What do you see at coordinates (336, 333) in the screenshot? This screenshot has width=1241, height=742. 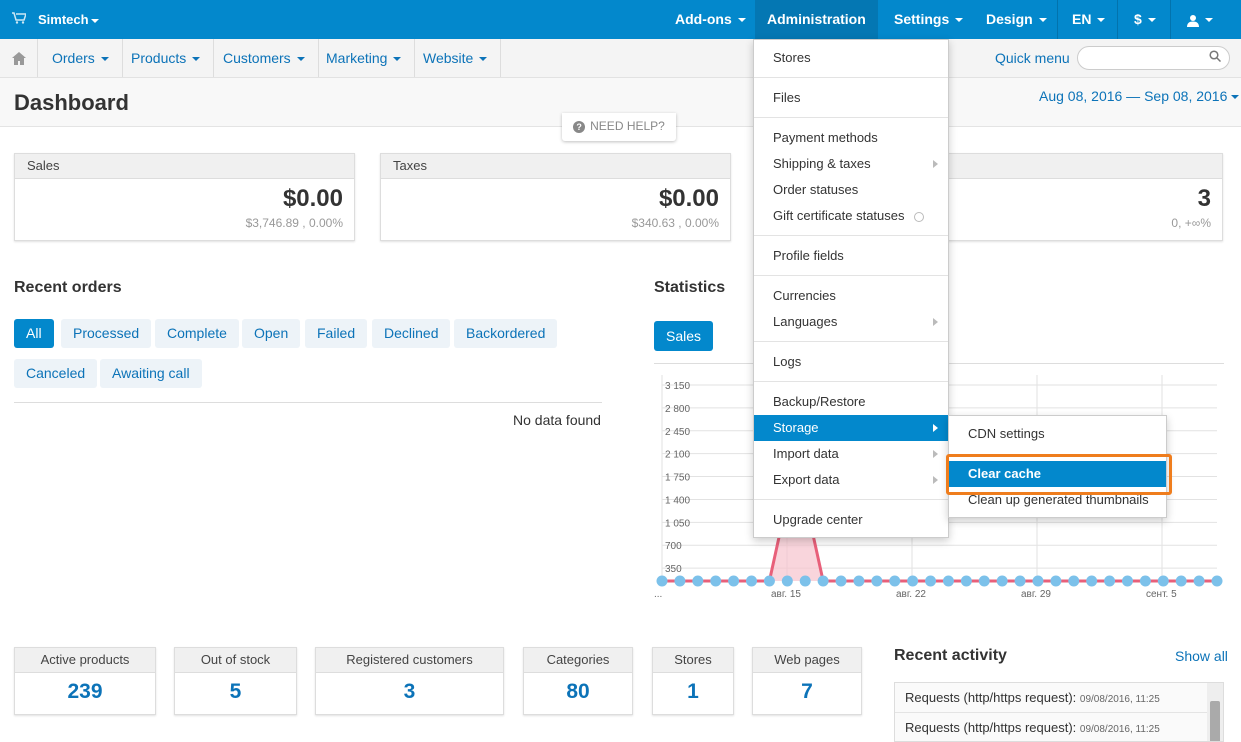 I see `filter-failed: Failed` at bounding box center [336, 333].